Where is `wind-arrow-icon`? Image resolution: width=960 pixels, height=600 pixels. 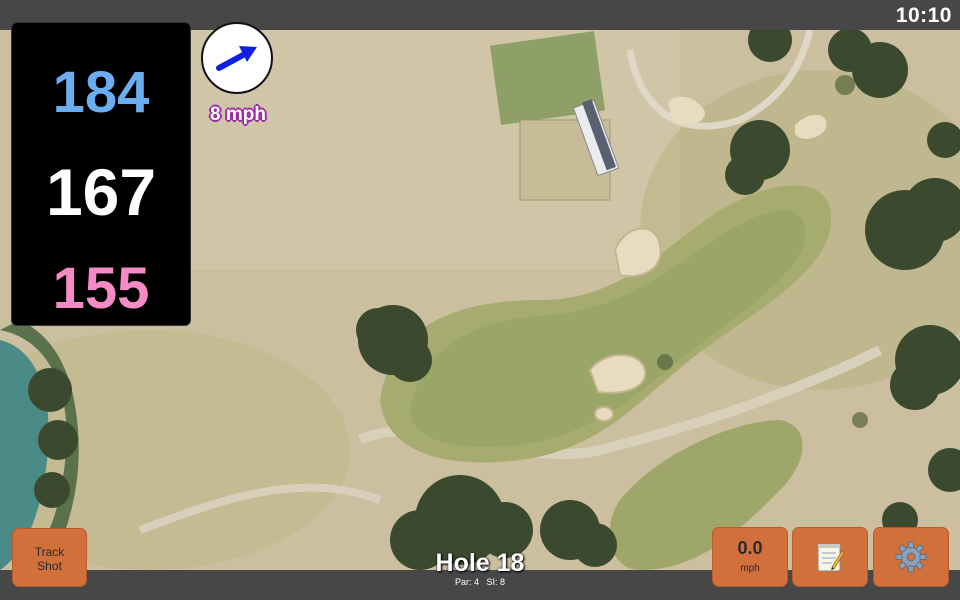
wind-arrow-icon is located at coordinates (236, 58).